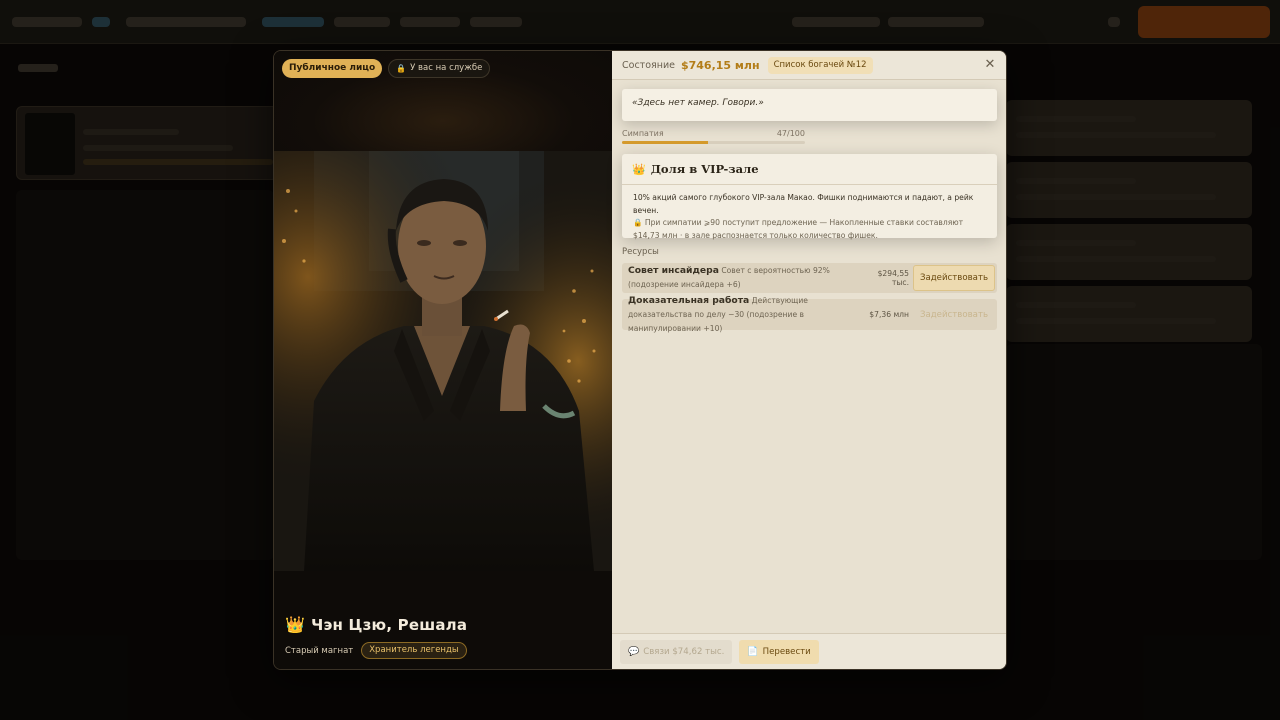  What do you see at coordinates (954, 315) in the screenshot?
I see `use-resource-button-disabled: Задействовать` at bounding box center [954, 315].